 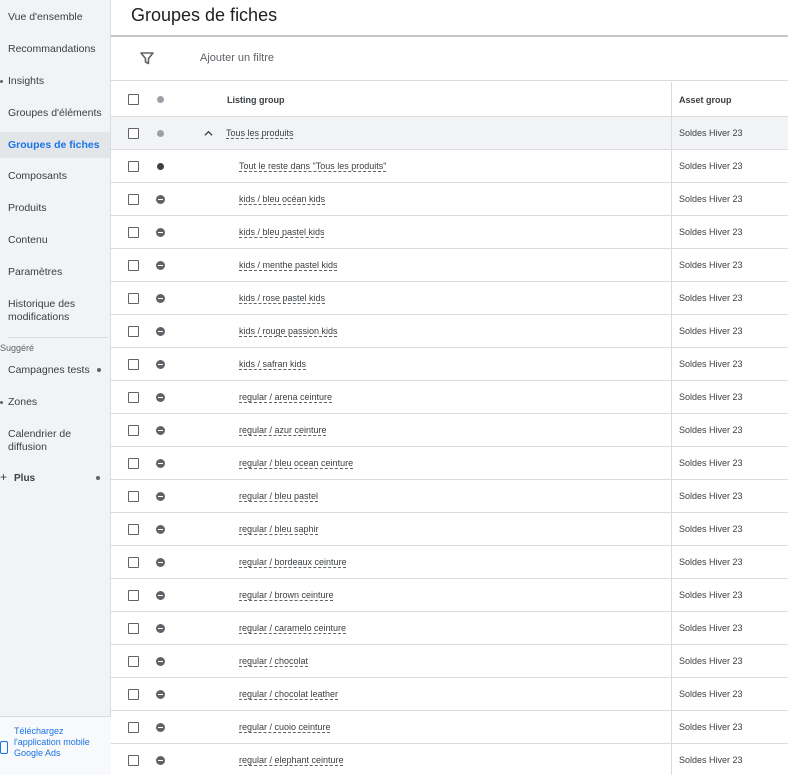 I want to click on listing-group-name: Tout le reste dans "Tous les produits", so click(x=312, y=166).